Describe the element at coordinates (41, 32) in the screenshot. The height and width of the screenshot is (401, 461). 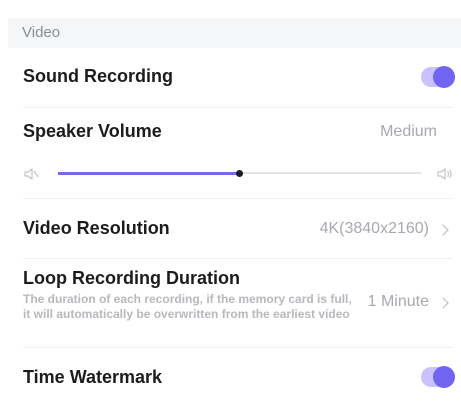
I see `section-title: Video` at that location.